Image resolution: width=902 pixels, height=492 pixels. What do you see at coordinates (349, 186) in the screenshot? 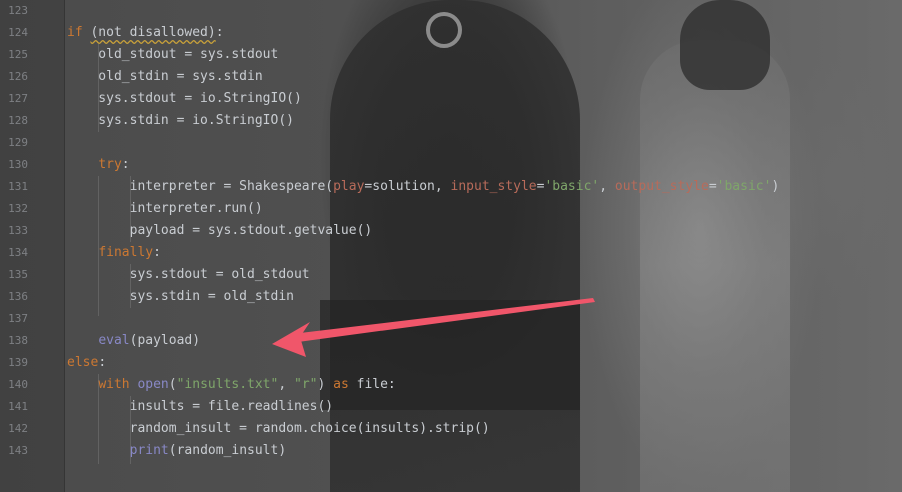
I see `parameter-token: play` at bounding box center [349, 186].